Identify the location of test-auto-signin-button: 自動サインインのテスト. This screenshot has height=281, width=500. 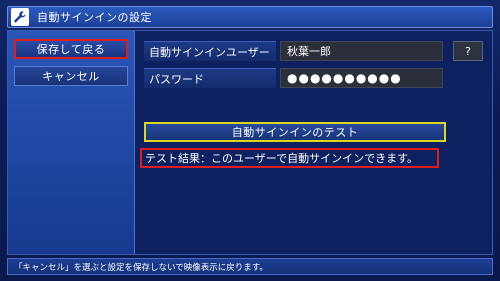
(295, 132).